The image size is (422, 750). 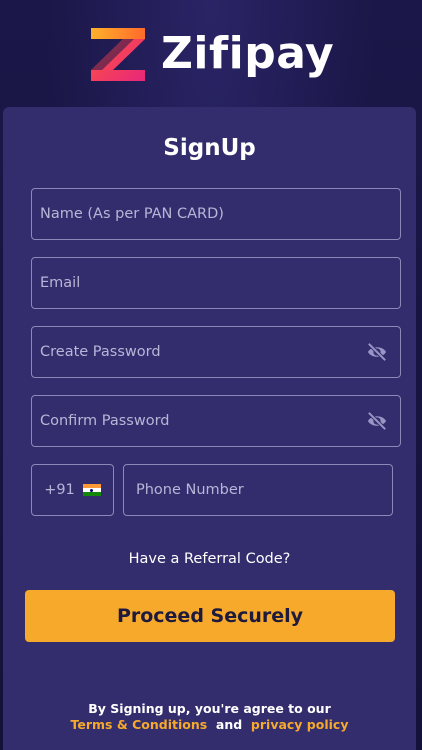 What do you see at coordinates (209, 724) in the screenshot?
I see `terms-line: Terms & Conditions and privacy policy` at bounding box center [209, 724].